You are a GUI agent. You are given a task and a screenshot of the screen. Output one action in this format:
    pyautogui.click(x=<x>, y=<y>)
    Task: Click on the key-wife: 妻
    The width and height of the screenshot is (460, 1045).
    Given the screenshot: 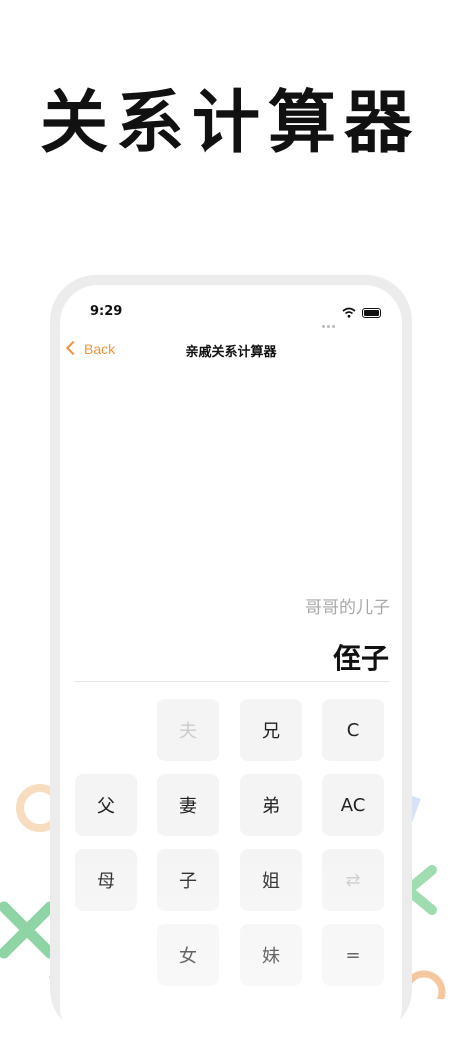 What is the action you would take?
    pyautogui.click(x=188, y=805)
    